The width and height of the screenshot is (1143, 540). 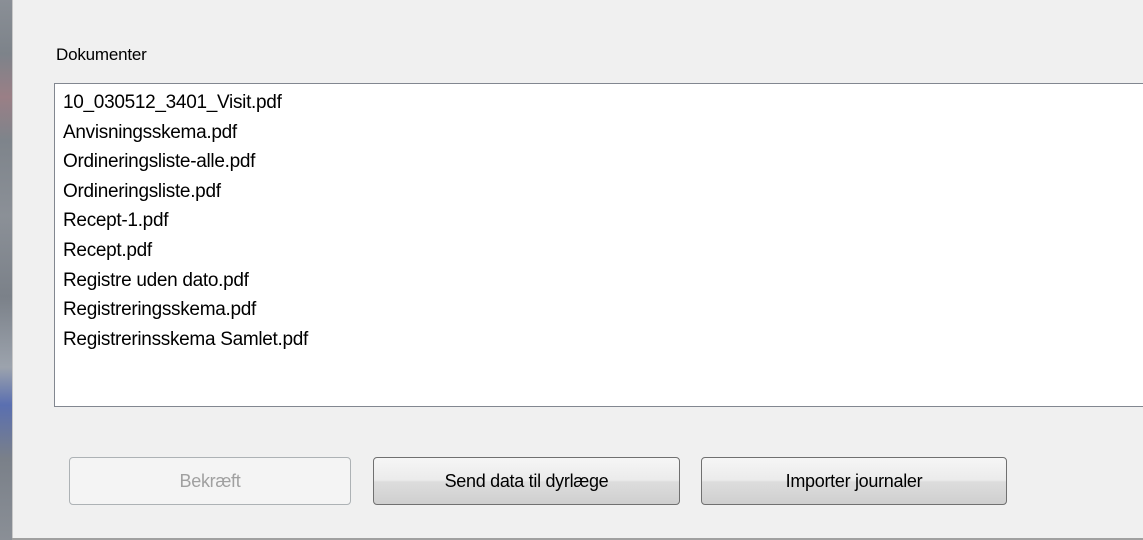 What do you see at coordinates (603, 310) in the screenshot?
I see `list-item: Registreringsskema.pdf` at bounding box center [603, 310].